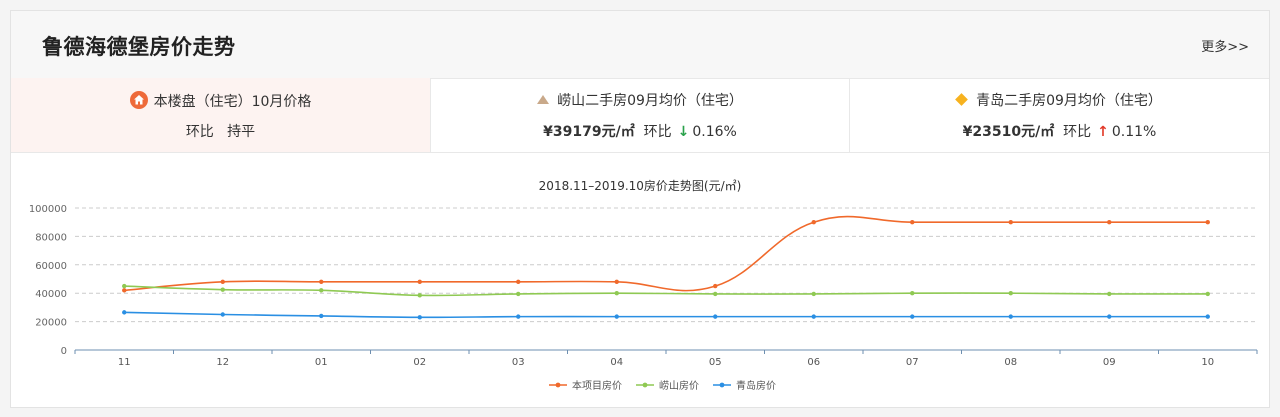  I want to click on y-tick-label: 80000, so click(51, 237).